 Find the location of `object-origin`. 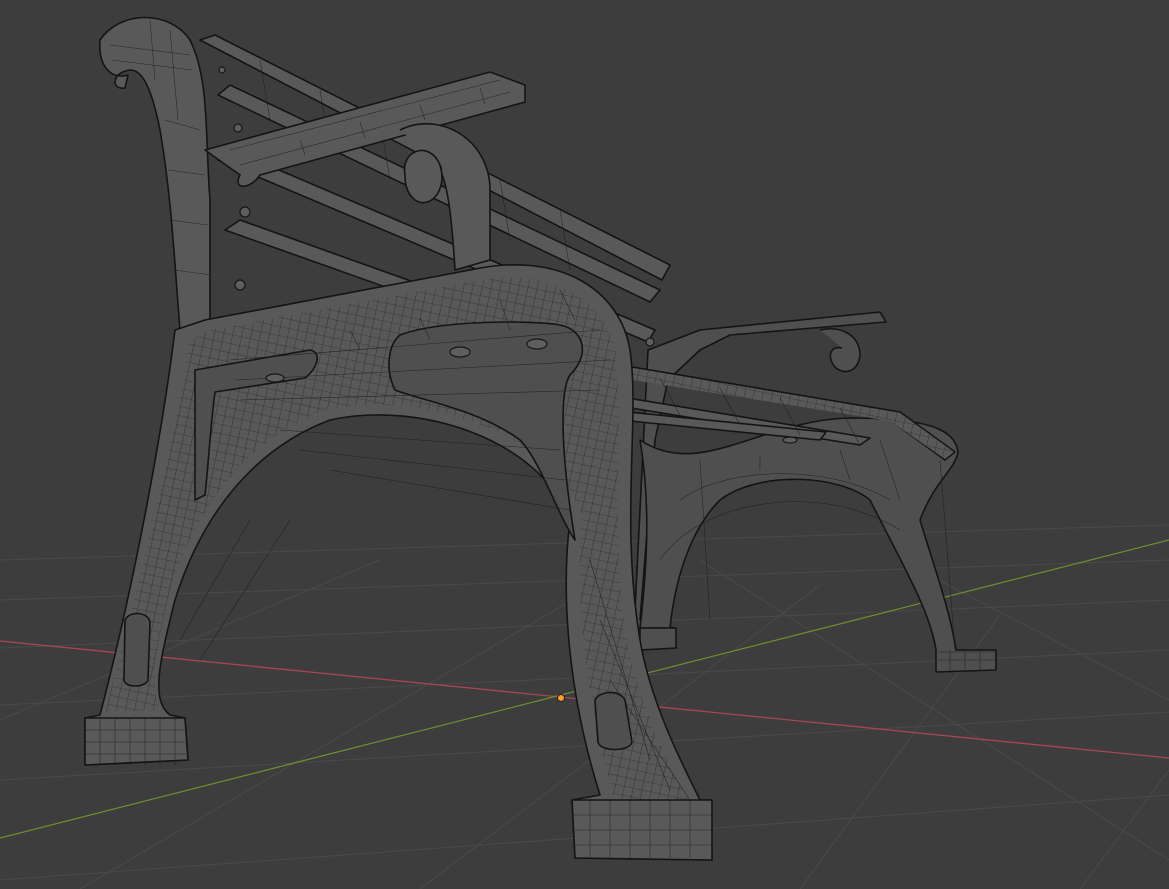

object-origin is located at coordinates (561, 698).